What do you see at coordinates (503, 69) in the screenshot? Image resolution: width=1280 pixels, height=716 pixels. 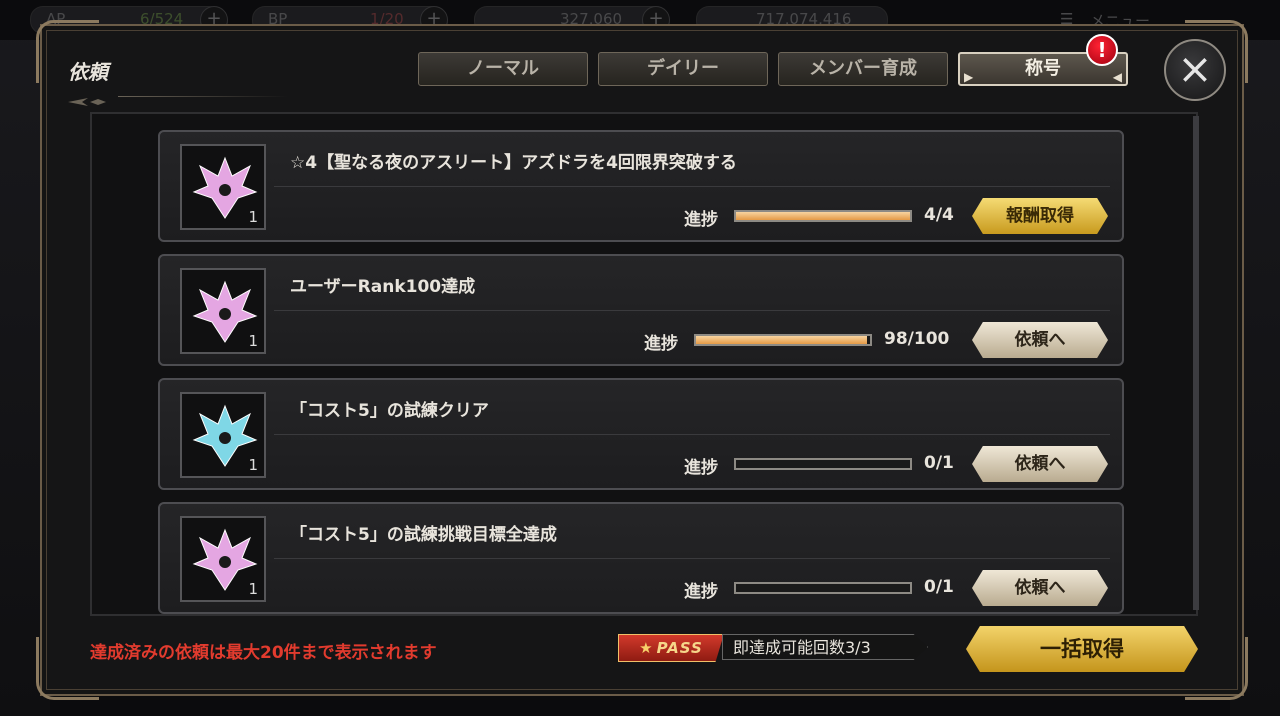 I see `tab-normal: ノーマル` at bounding box center [503, 69].